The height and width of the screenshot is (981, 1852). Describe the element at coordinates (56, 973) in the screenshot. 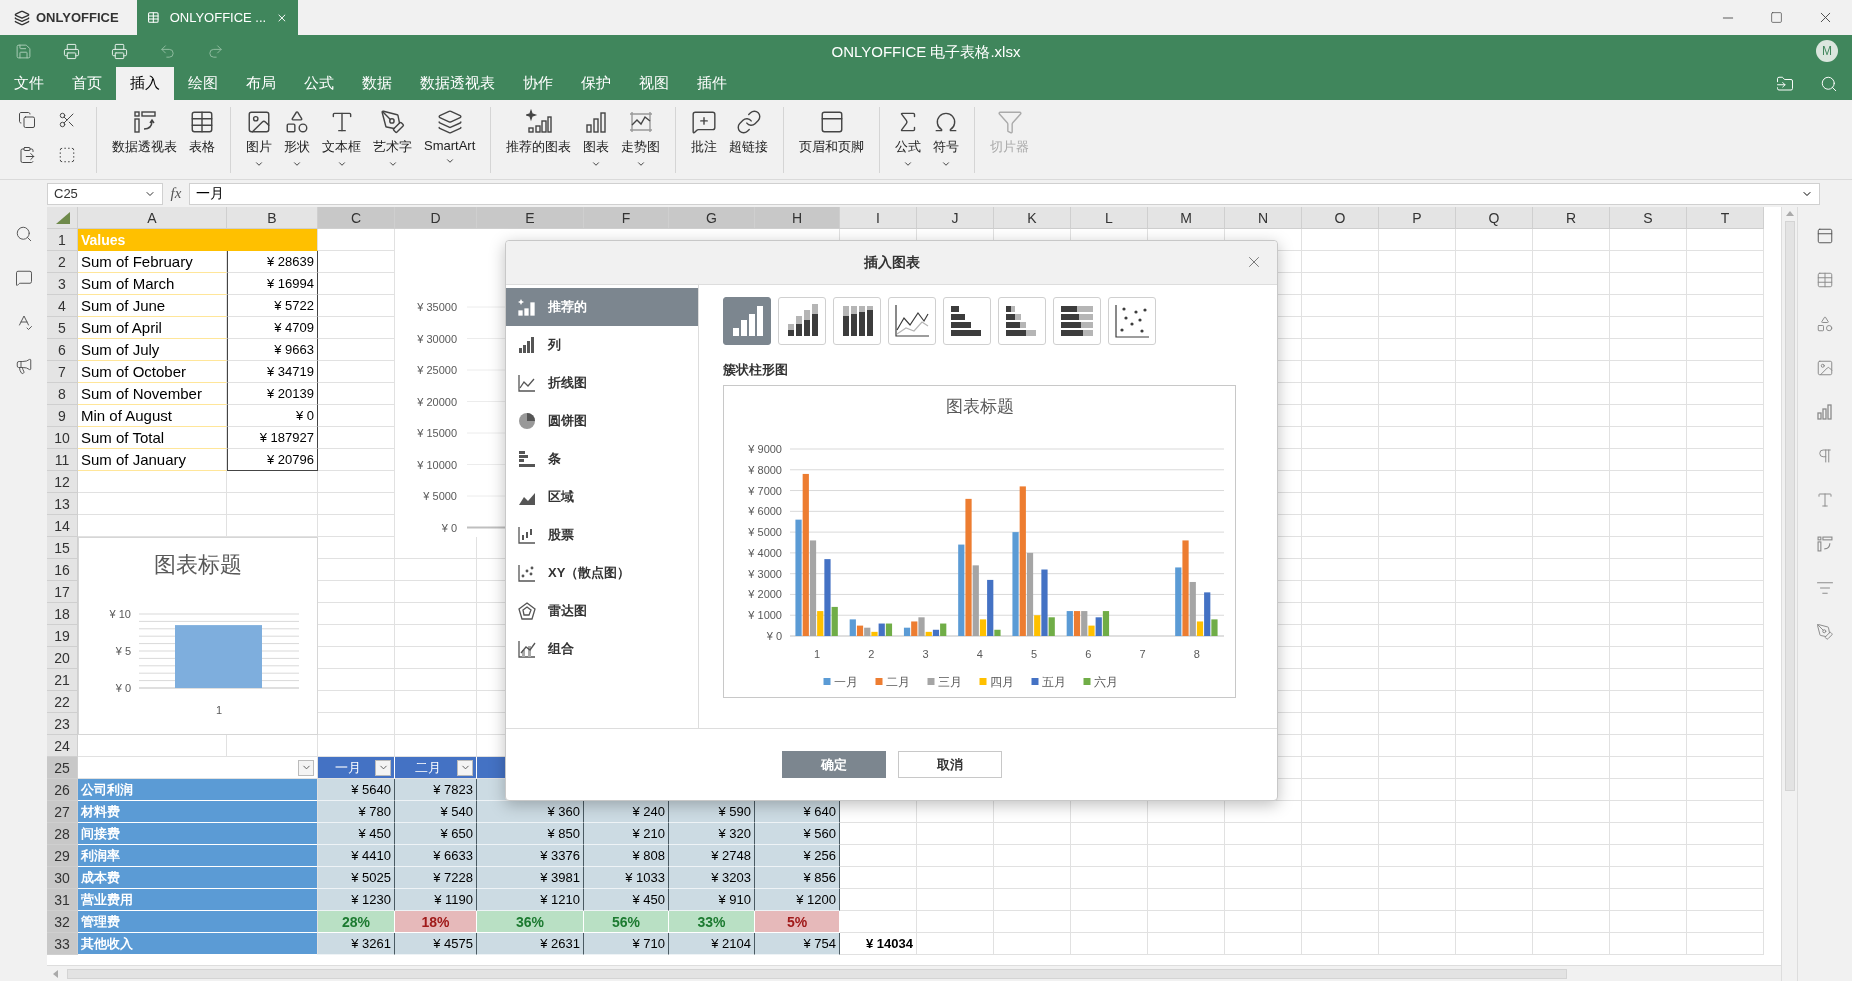

I see `scroll-left-icon` at that location.